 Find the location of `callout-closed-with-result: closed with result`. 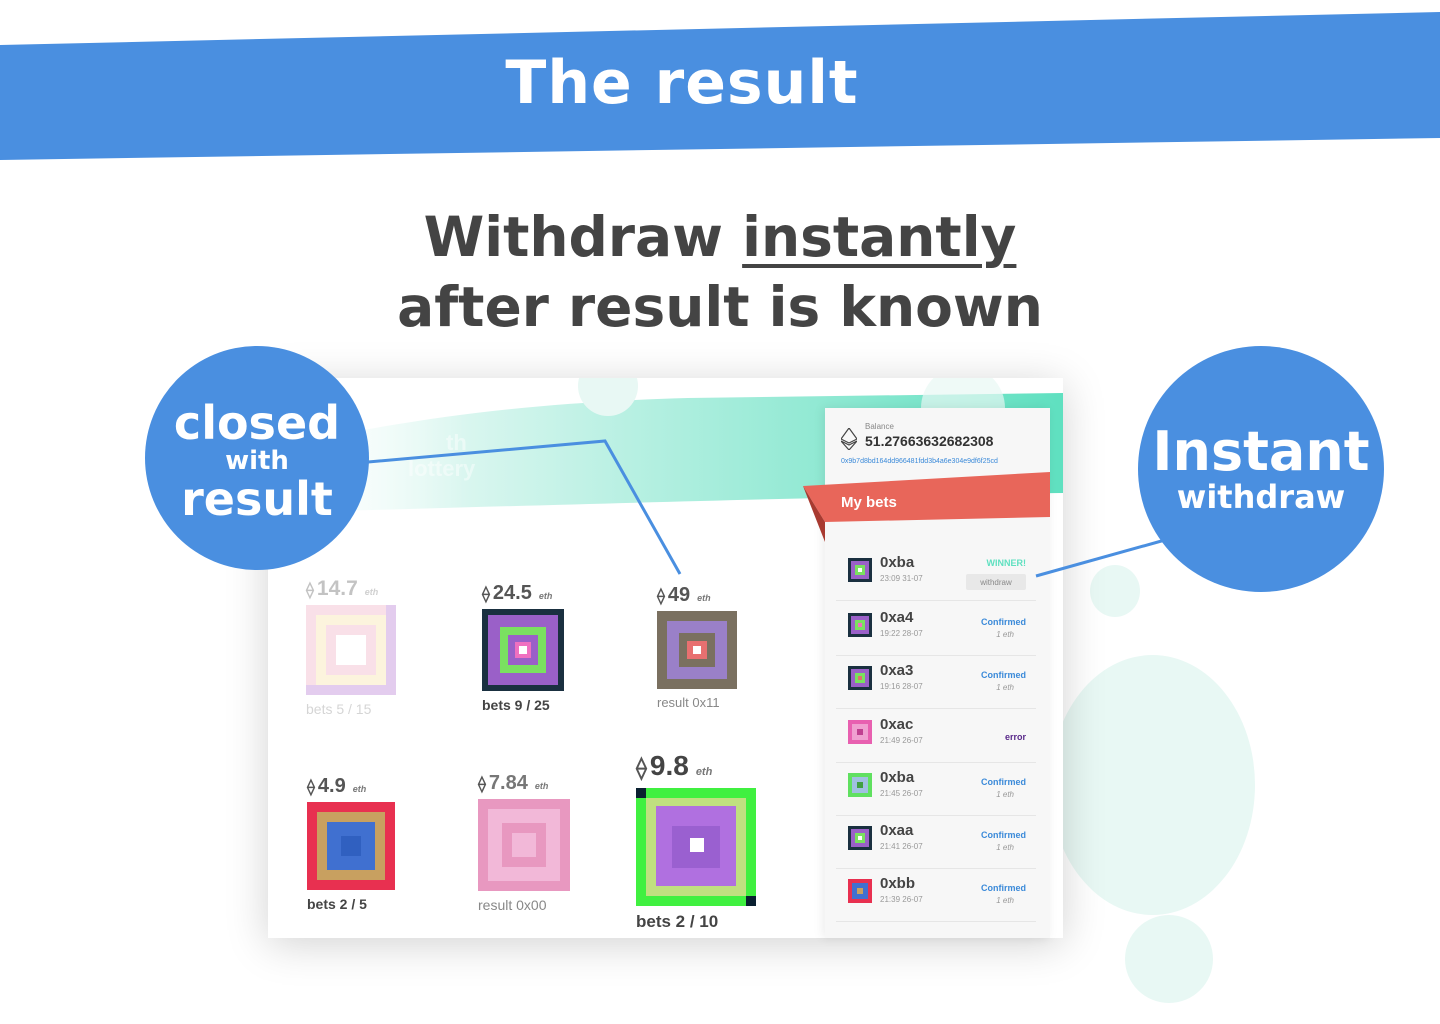

callout-closed-with-result: closed with result is located at coordinates (257, 458).